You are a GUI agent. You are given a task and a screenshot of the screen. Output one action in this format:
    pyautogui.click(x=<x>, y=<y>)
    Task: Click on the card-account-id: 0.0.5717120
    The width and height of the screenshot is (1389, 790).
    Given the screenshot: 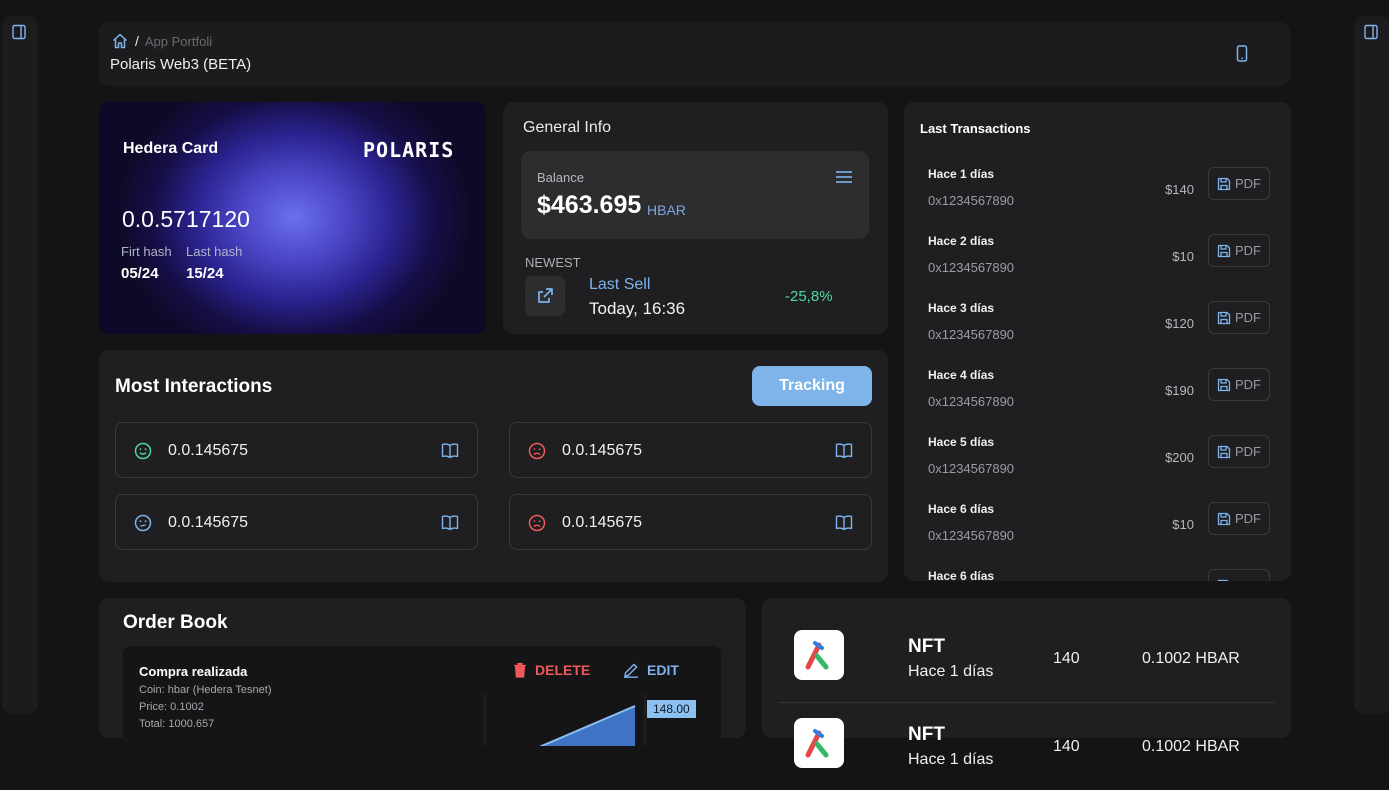 What is the action you would take?
    pyautogui.click(x=186, y=219)
    